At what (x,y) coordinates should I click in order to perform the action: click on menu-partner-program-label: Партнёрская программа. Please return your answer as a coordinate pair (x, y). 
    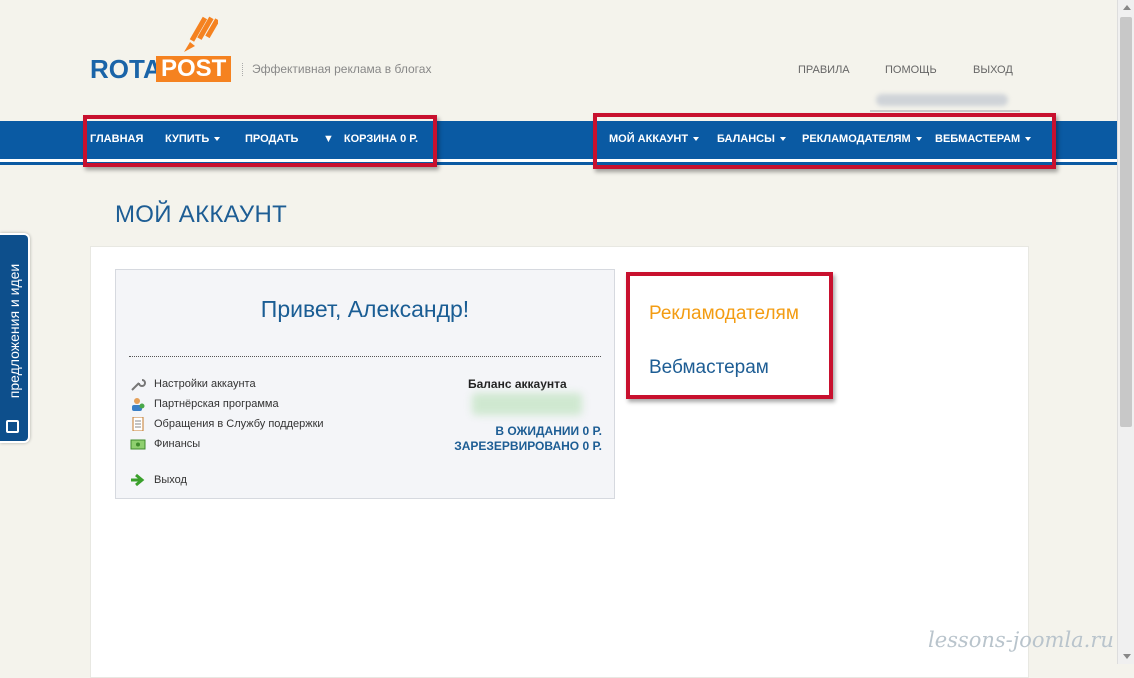
    Looking at the image, I should click on (216, 403).